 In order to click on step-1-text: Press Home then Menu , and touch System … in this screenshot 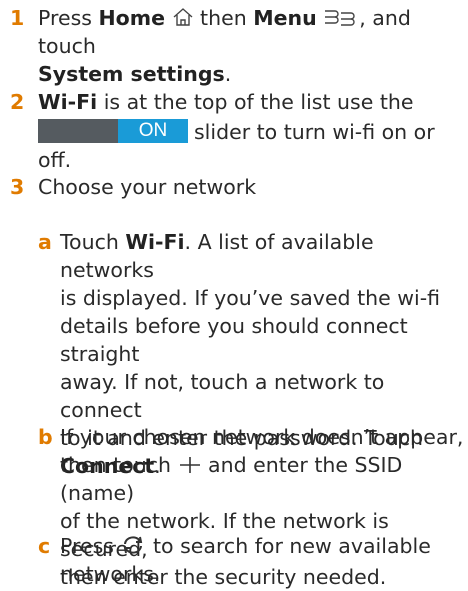, I will do `click(250, 46)`.